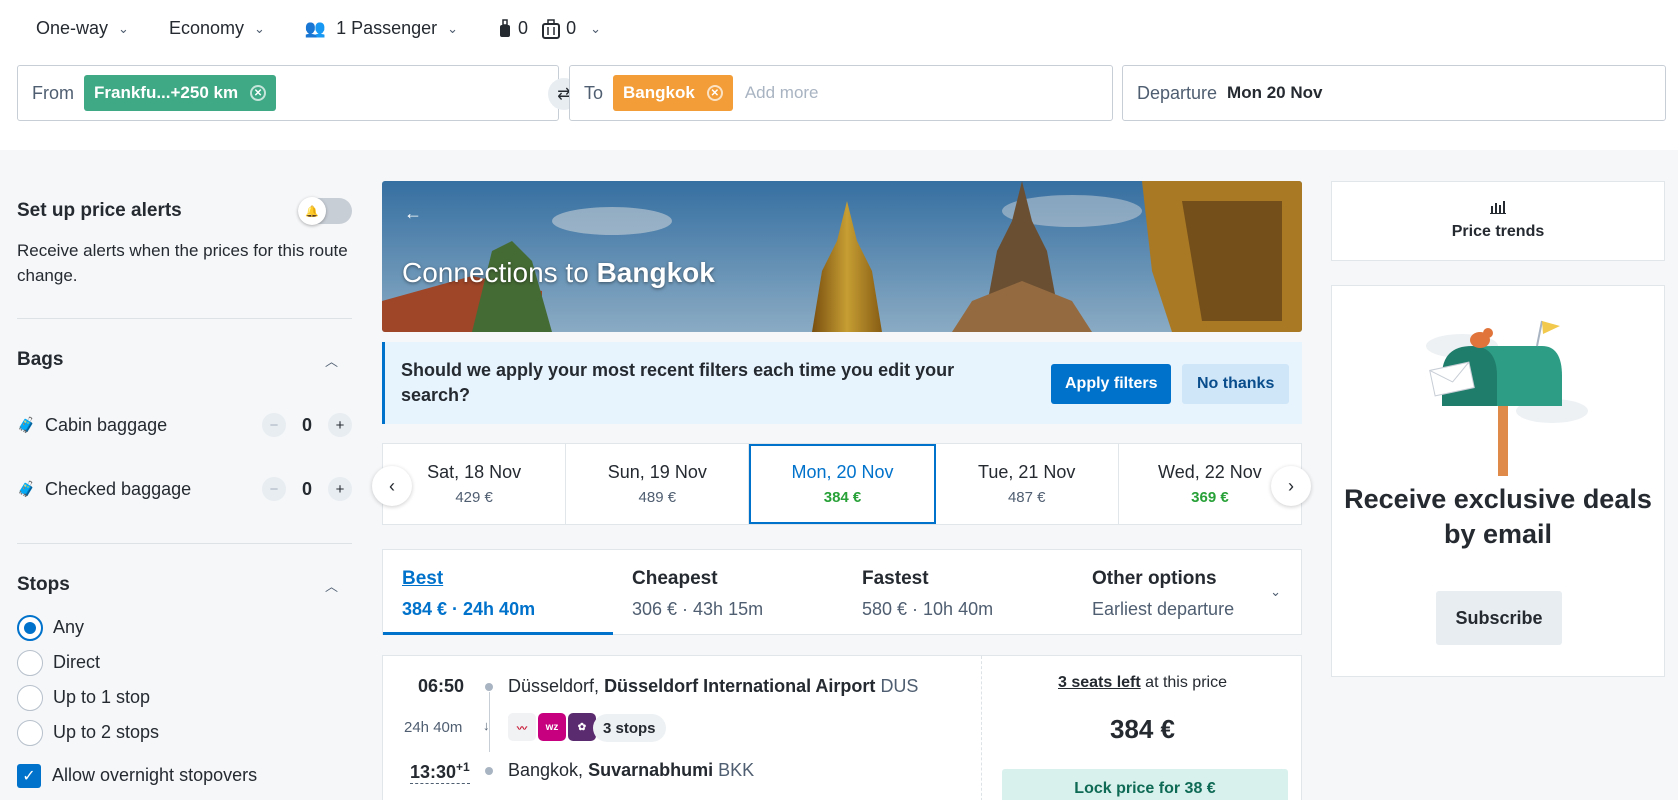 This screenshot has width=1678, height=800. Describe the element at coordinates (69, 627) in the screenshot. I see `stops-option-label: Any` at that location.